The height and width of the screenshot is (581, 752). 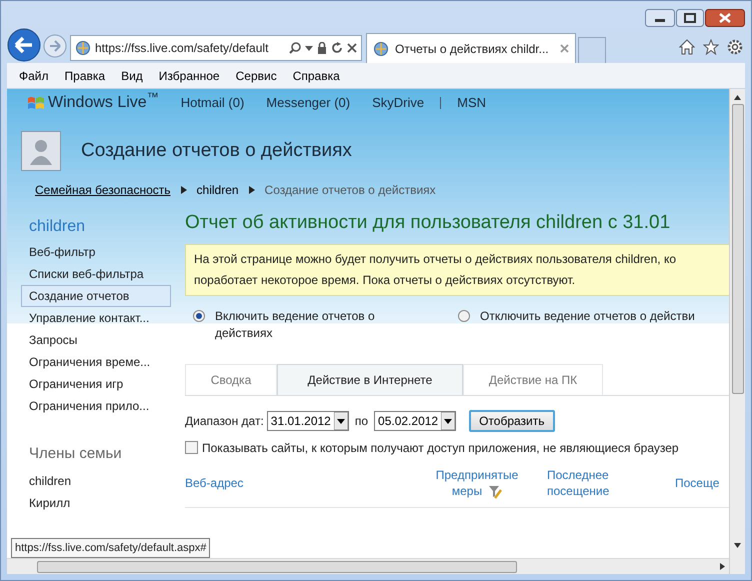 I want to click on address-text: https://fss.live.com/safety/default, so click(x=181, y=48).